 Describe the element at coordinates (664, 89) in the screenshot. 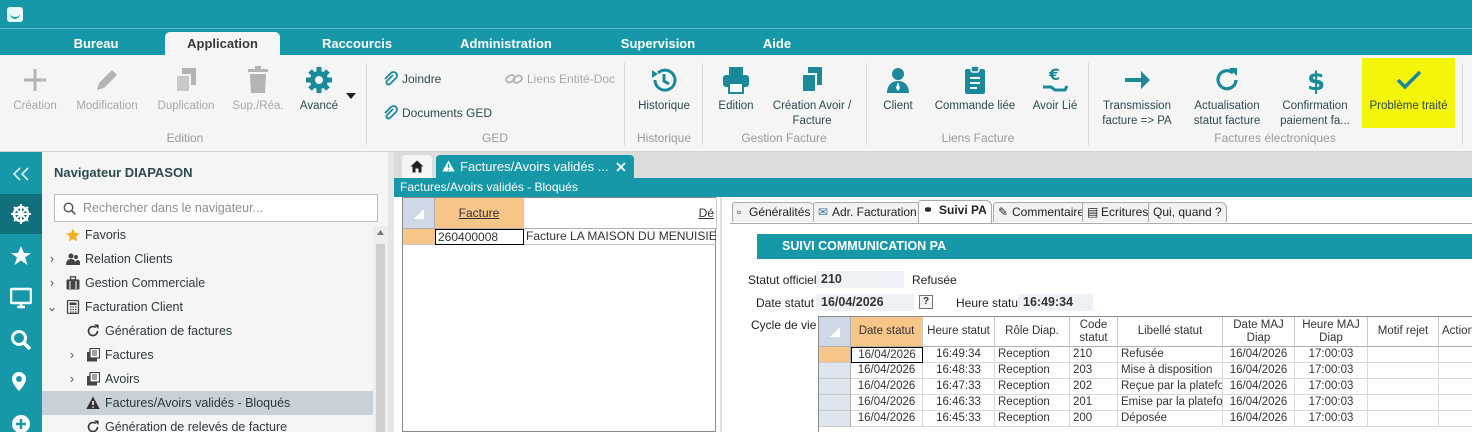

I see `historique-button: Historique` at that location.